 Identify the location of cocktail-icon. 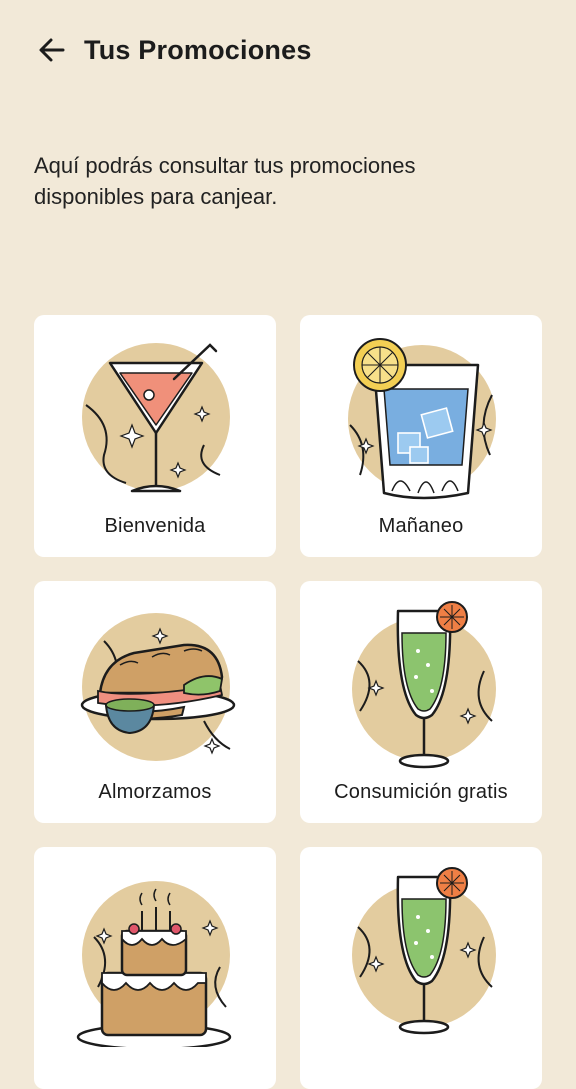
(156, 418).